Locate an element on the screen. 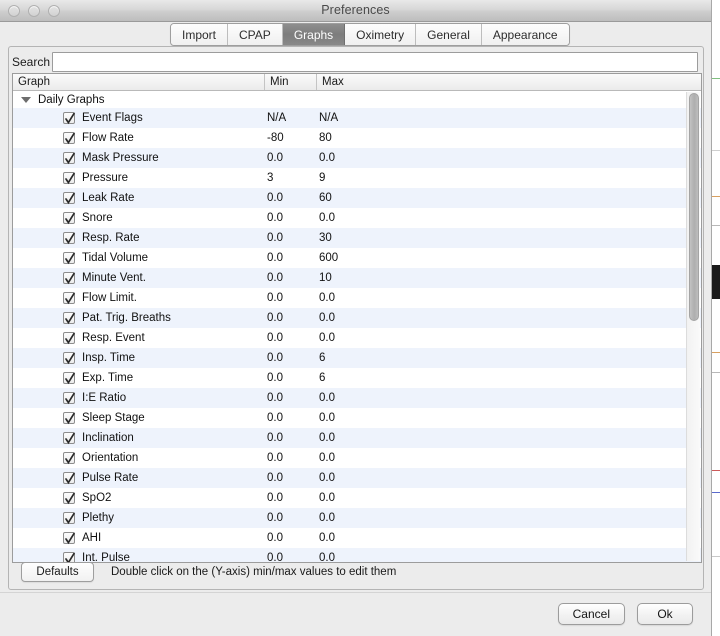  max-cell: 9 is located at coordinates (509, 178).